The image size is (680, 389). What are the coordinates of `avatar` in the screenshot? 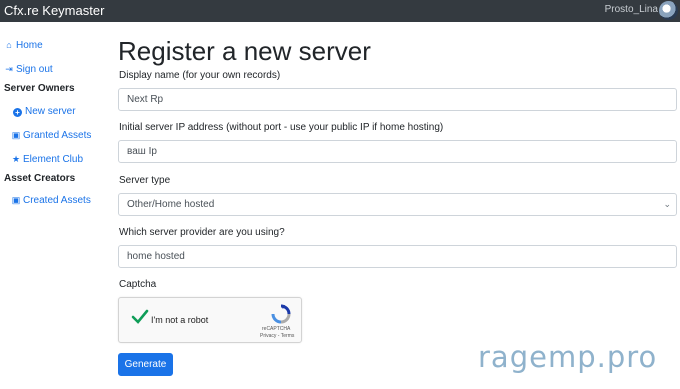 It's located at (668, 10).